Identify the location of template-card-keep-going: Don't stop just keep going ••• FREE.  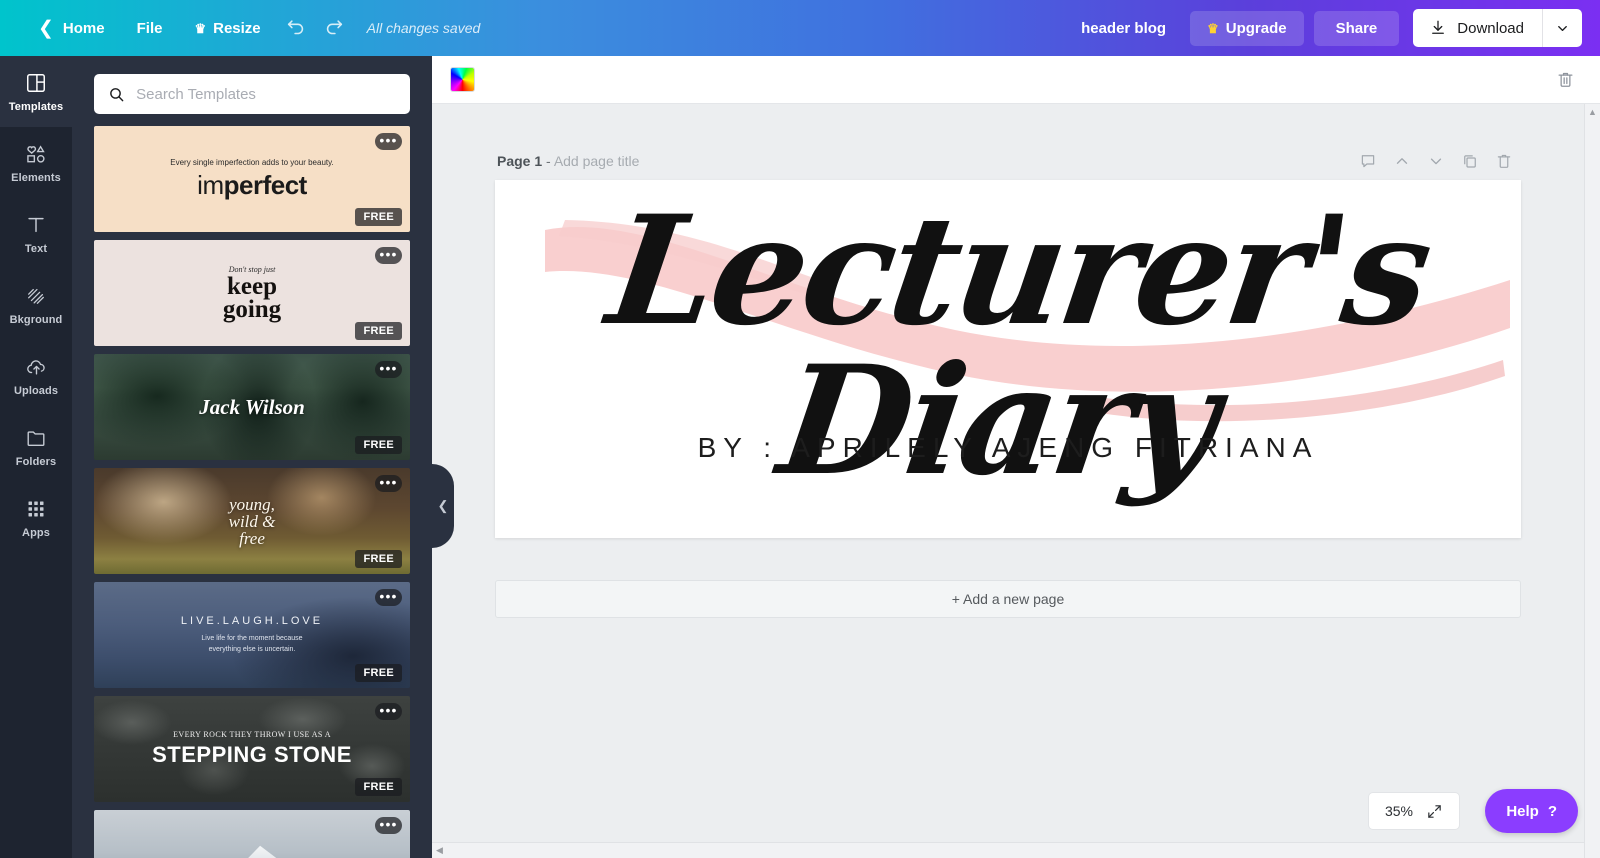
(252, 293).